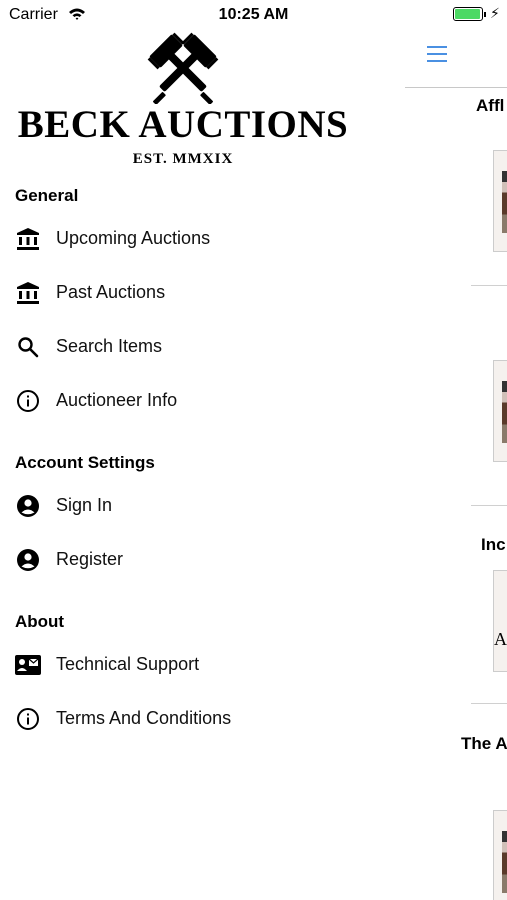  What do you see at coordinates (90, 559) in the screenshot?
I see `menu-item-label: Register` at bounding box center [90, 559].